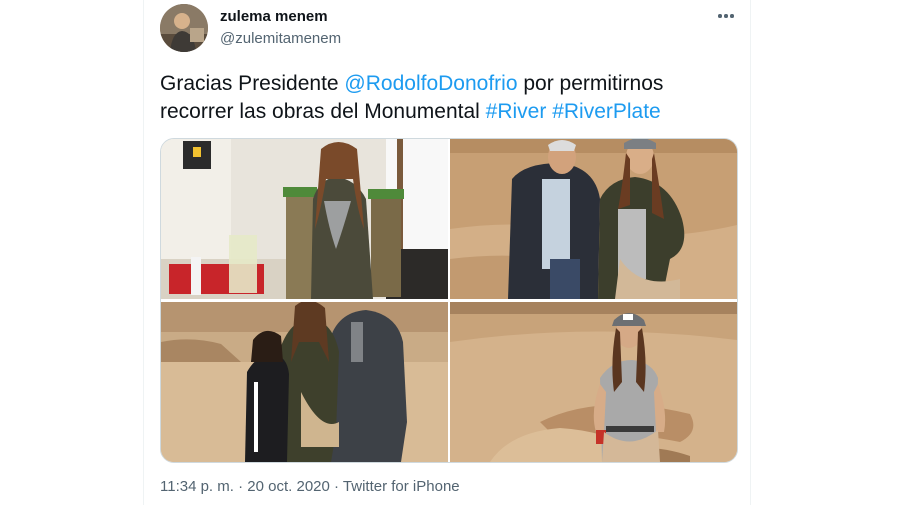 The height and width of the screenshot is (505, 900). I want to click on photo-woman-by-window-icon, so click(304, 219).